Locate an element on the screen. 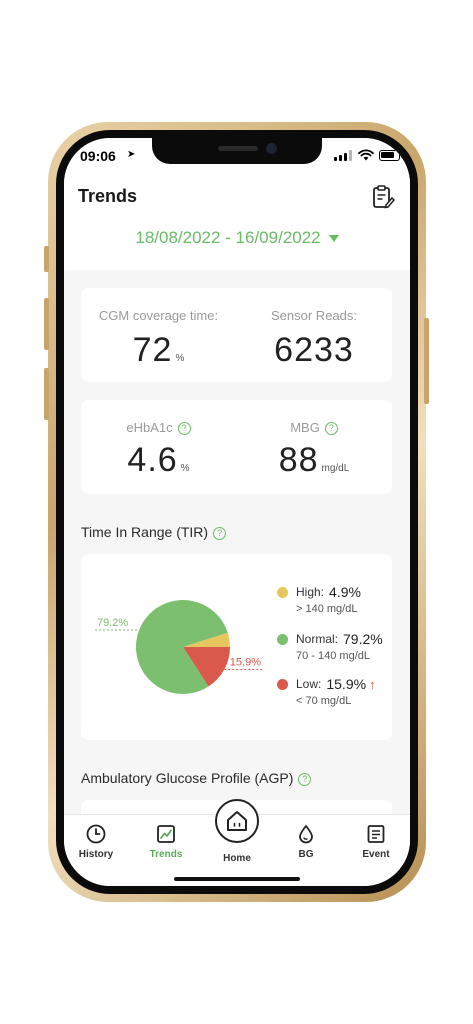 This screenshot has height=1024, width=473. location-arrow-icon: ➤ is located at coordinates (131, 154).